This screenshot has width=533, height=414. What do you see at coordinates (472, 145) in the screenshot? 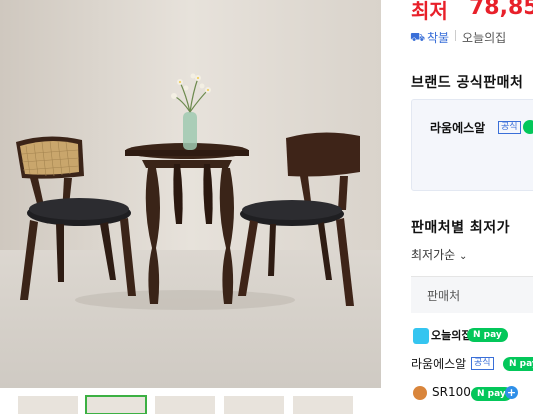
I see `official-seller-card` at bounding box center [472, 145].